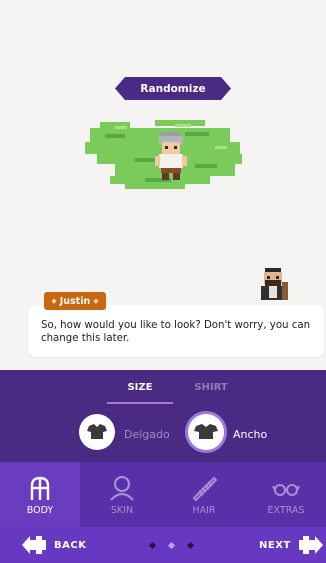  Describe the element at coordinates (122, 488) in the screenshot. I see `skin-icon` at that location.